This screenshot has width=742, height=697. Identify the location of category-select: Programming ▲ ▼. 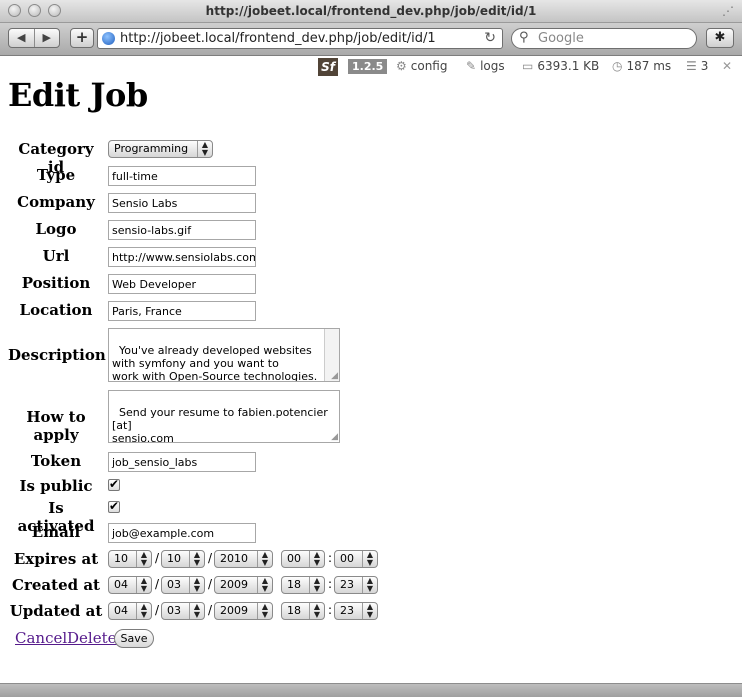
(160, 149).